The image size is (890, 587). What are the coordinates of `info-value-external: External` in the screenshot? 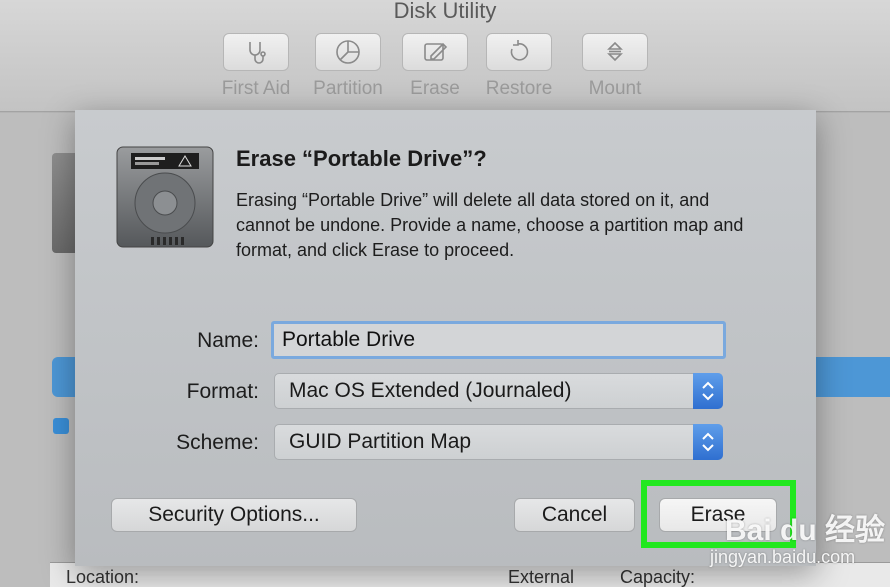 It's located at (541, 577).